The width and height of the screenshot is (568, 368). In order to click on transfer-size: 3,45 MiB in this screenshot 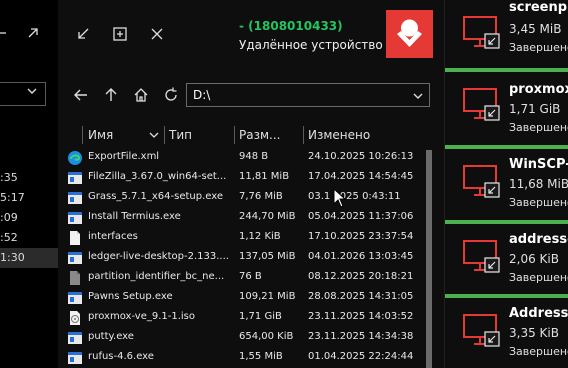, I will do `click(535, 29)`.